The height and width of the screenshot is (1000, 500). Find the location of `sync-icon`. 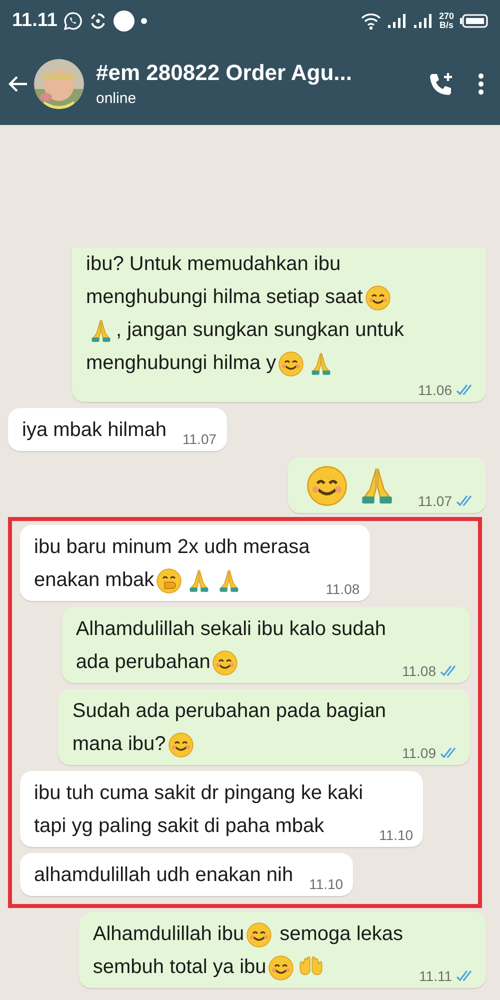

sync-icon is located at coordinates (98, 21).